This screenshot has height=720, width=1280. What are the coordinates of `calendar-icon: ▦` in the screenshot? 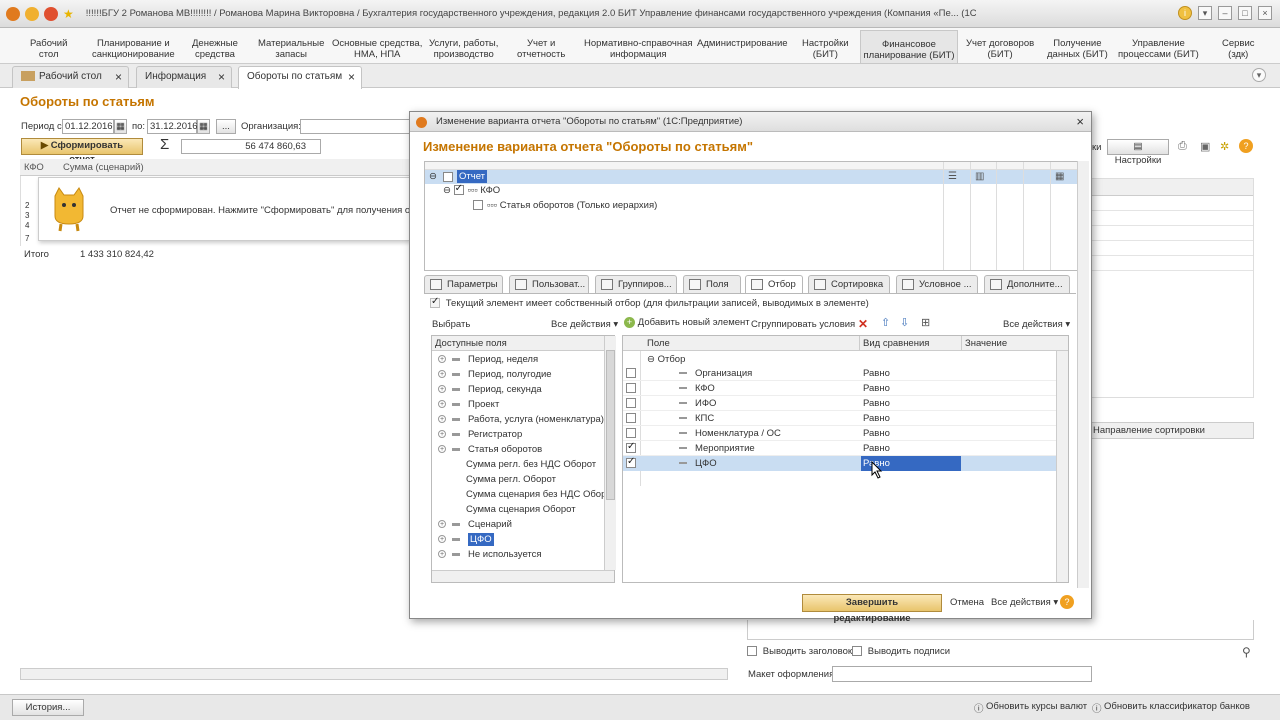 It's located at (203, 126).